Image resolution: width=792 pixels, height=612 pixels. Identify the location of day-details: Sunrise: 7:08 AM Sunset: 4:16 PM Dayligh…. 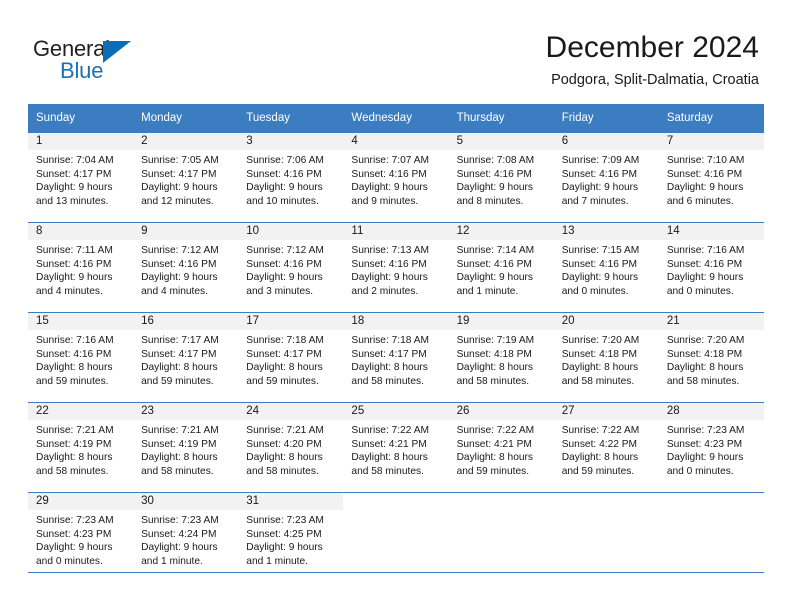
(501, 179).